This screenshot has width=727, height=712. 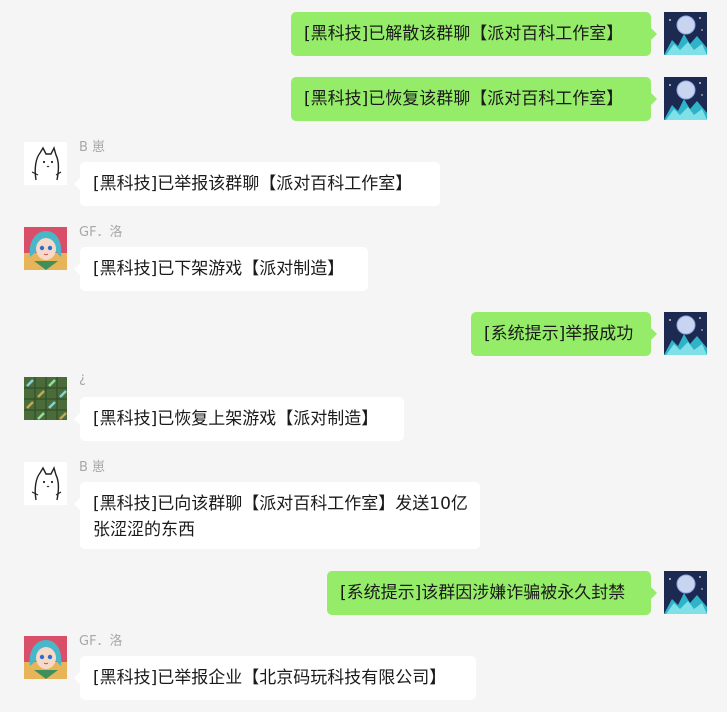 What do you see at coordinates (492, 593) in the screenshot?
I see `message-bubble-outgoing: [系统提示]该群因涉嫌诈骗被永久封禁` at bounding box center [492, 593].